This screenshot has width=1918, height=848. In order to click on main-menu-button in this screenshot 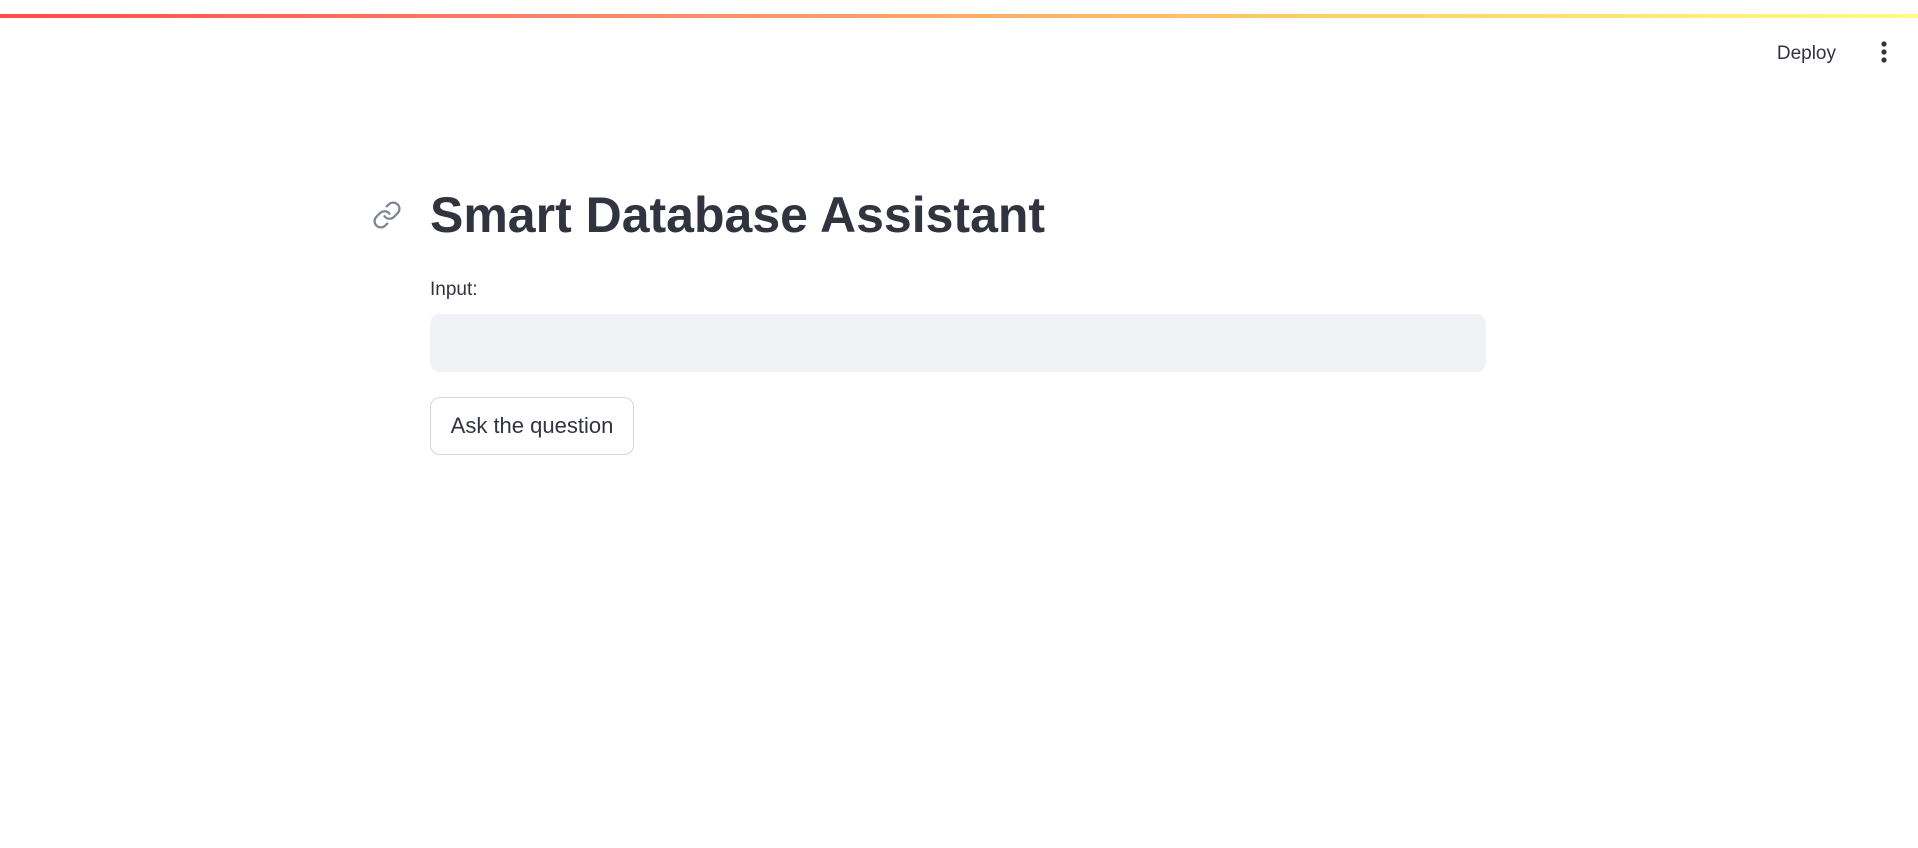, I will do `click(1884, 54)`.